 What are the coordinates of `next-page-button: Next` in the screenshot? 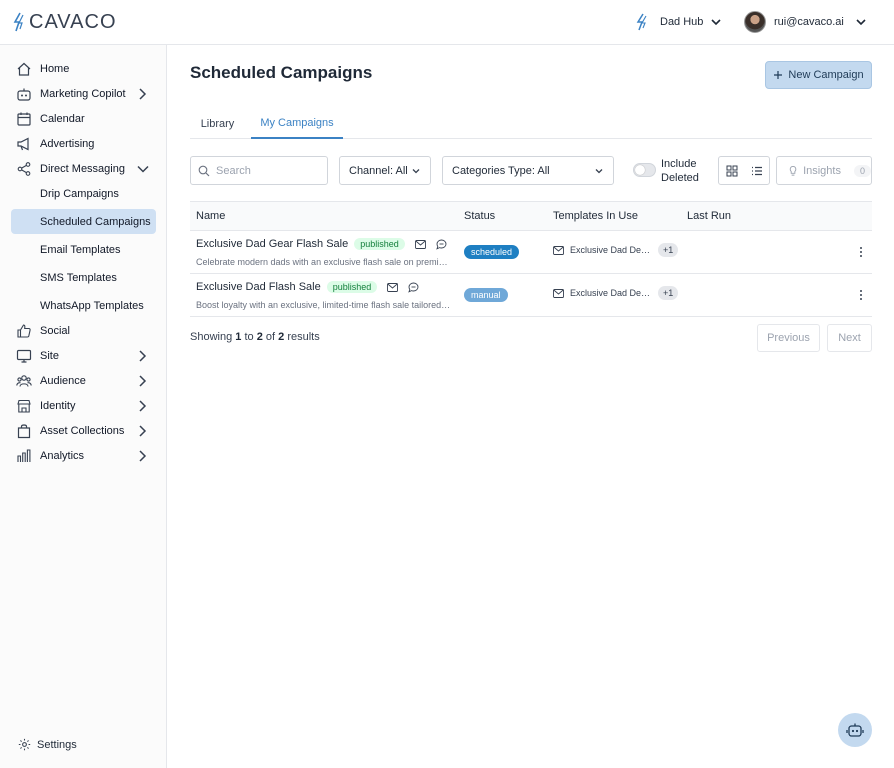 It's located at (849, 338).